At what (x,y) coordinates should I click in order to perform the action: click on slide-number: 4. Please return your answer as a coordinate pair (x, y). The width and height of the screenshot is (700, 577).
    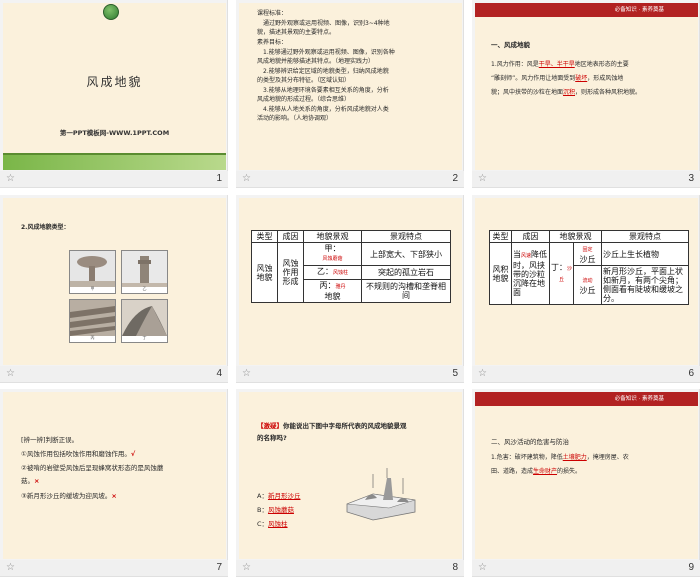
    Looking at the image, I should click on (219, 373).